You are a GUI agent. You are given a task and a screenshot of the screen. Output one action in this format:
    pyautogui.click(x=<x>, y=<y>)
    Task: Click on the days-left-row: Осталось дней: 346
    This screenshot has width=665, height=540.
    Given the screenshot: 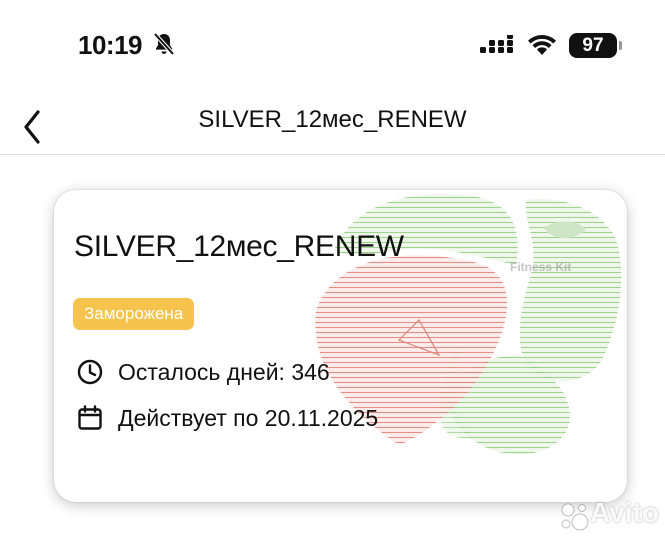 What is the action you would take?
    pyautogui.click(x=203, y=372)
    